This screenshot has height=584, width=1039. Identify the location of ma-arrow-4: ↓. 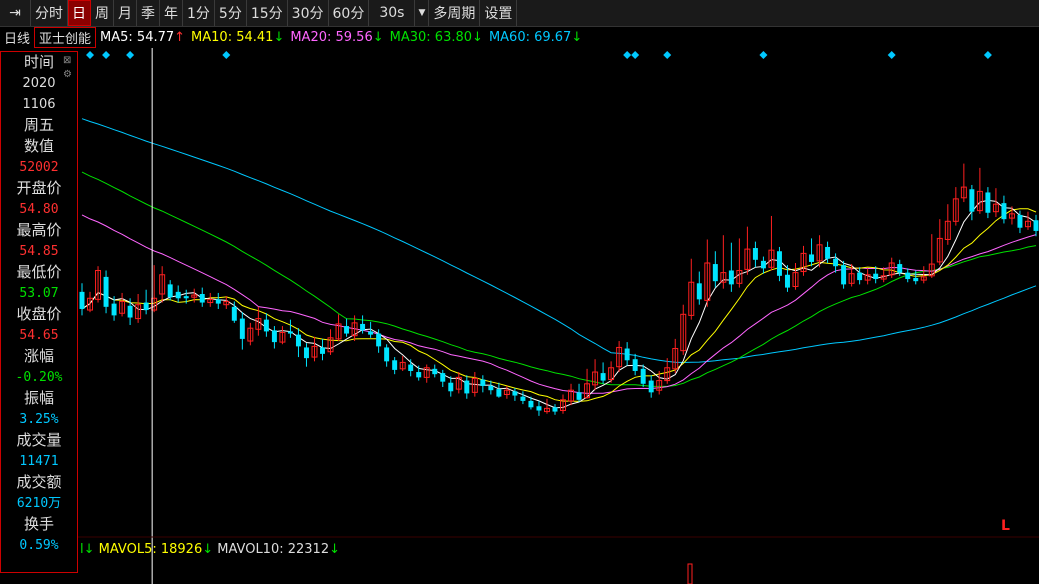
(577, 37).